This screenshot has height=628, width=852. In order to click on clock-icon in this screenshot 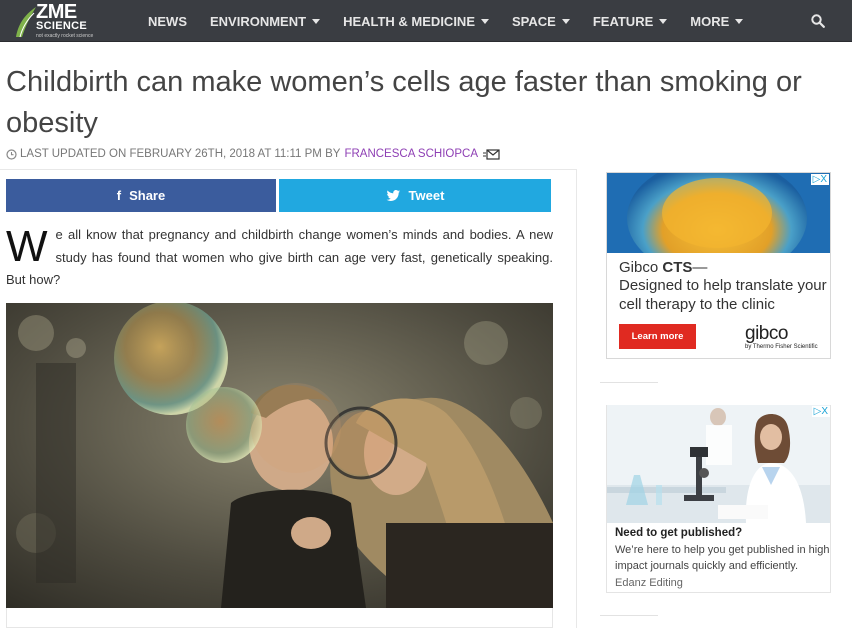, I will do `click(11, 154)`.